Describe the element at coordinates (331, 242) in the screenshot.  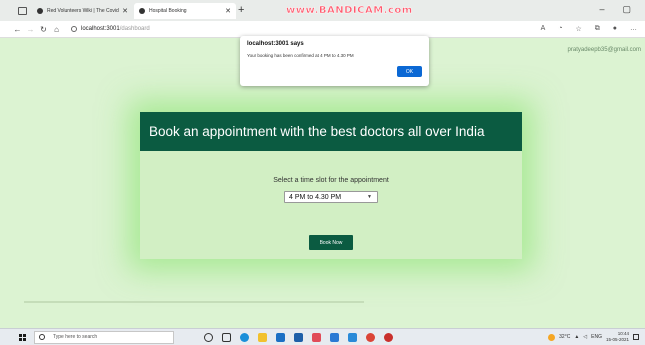
I see `book-now-button: Book Now` at that location.